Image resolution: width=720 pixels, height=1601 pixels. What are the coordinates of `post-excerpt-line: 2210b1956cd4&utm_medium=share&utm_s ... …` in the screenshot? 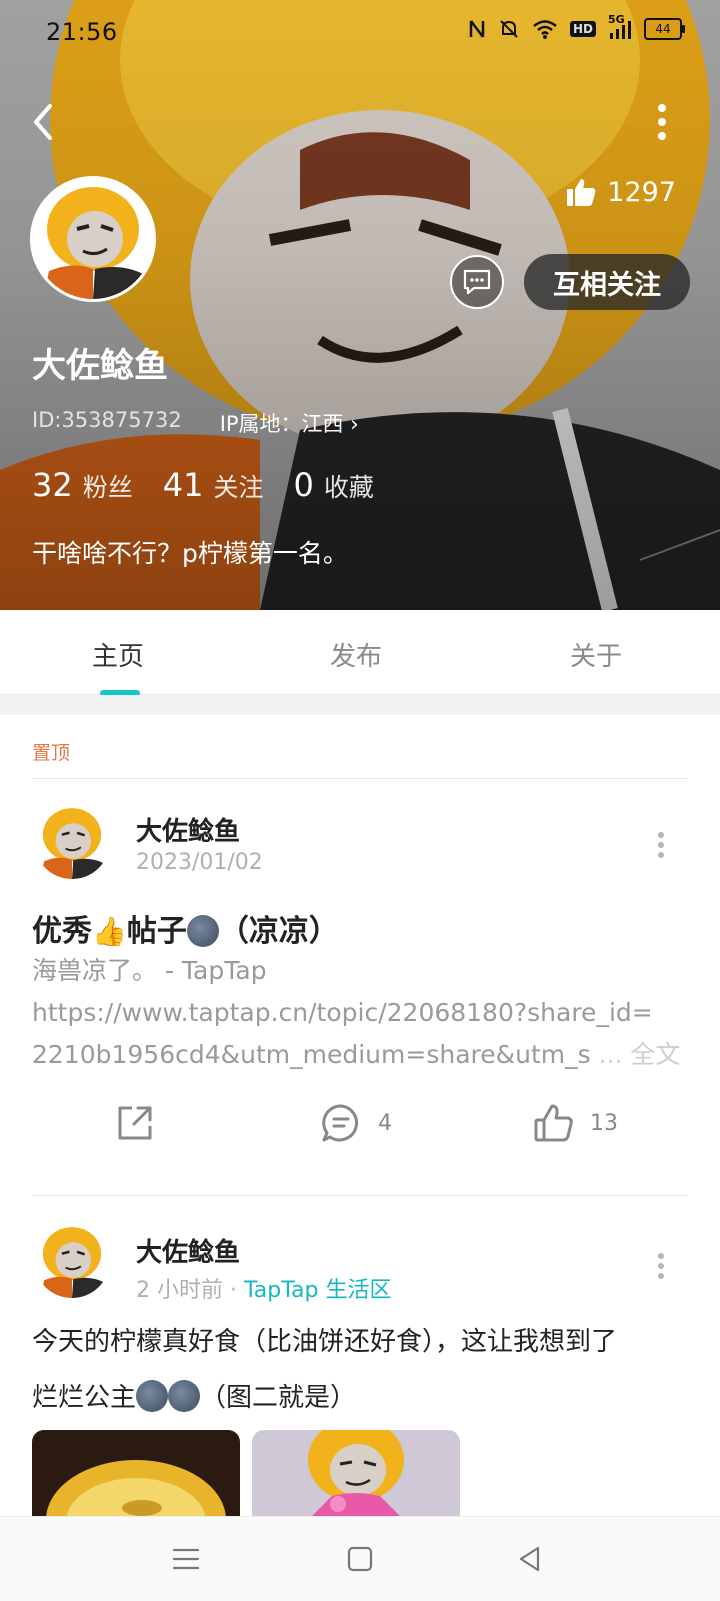 It's located at (356, 1054).